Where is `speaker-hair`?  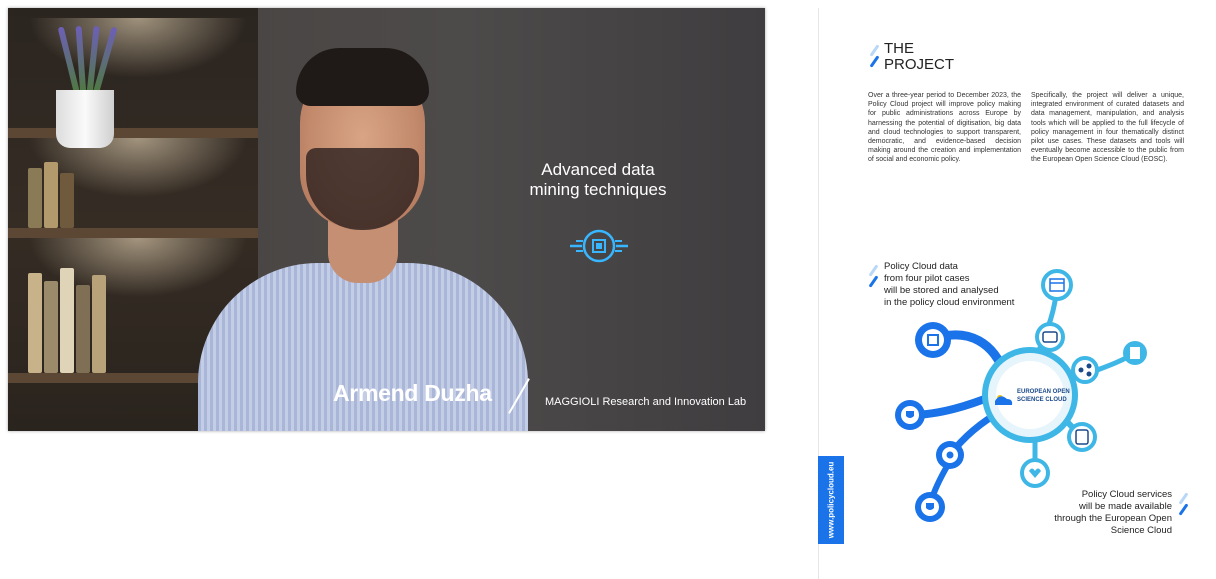 speaker-hair is located at coordinates (362, 77).